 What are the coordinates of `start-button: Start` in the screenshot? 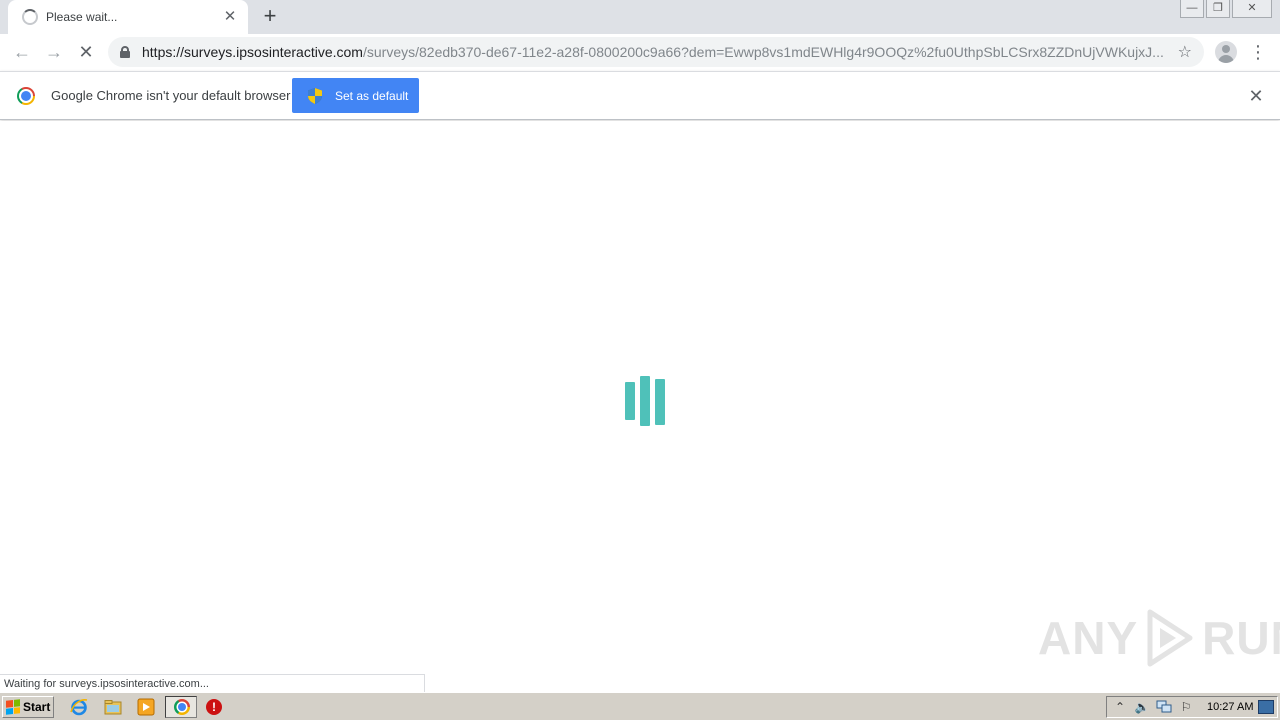 It's located at (28, 707).